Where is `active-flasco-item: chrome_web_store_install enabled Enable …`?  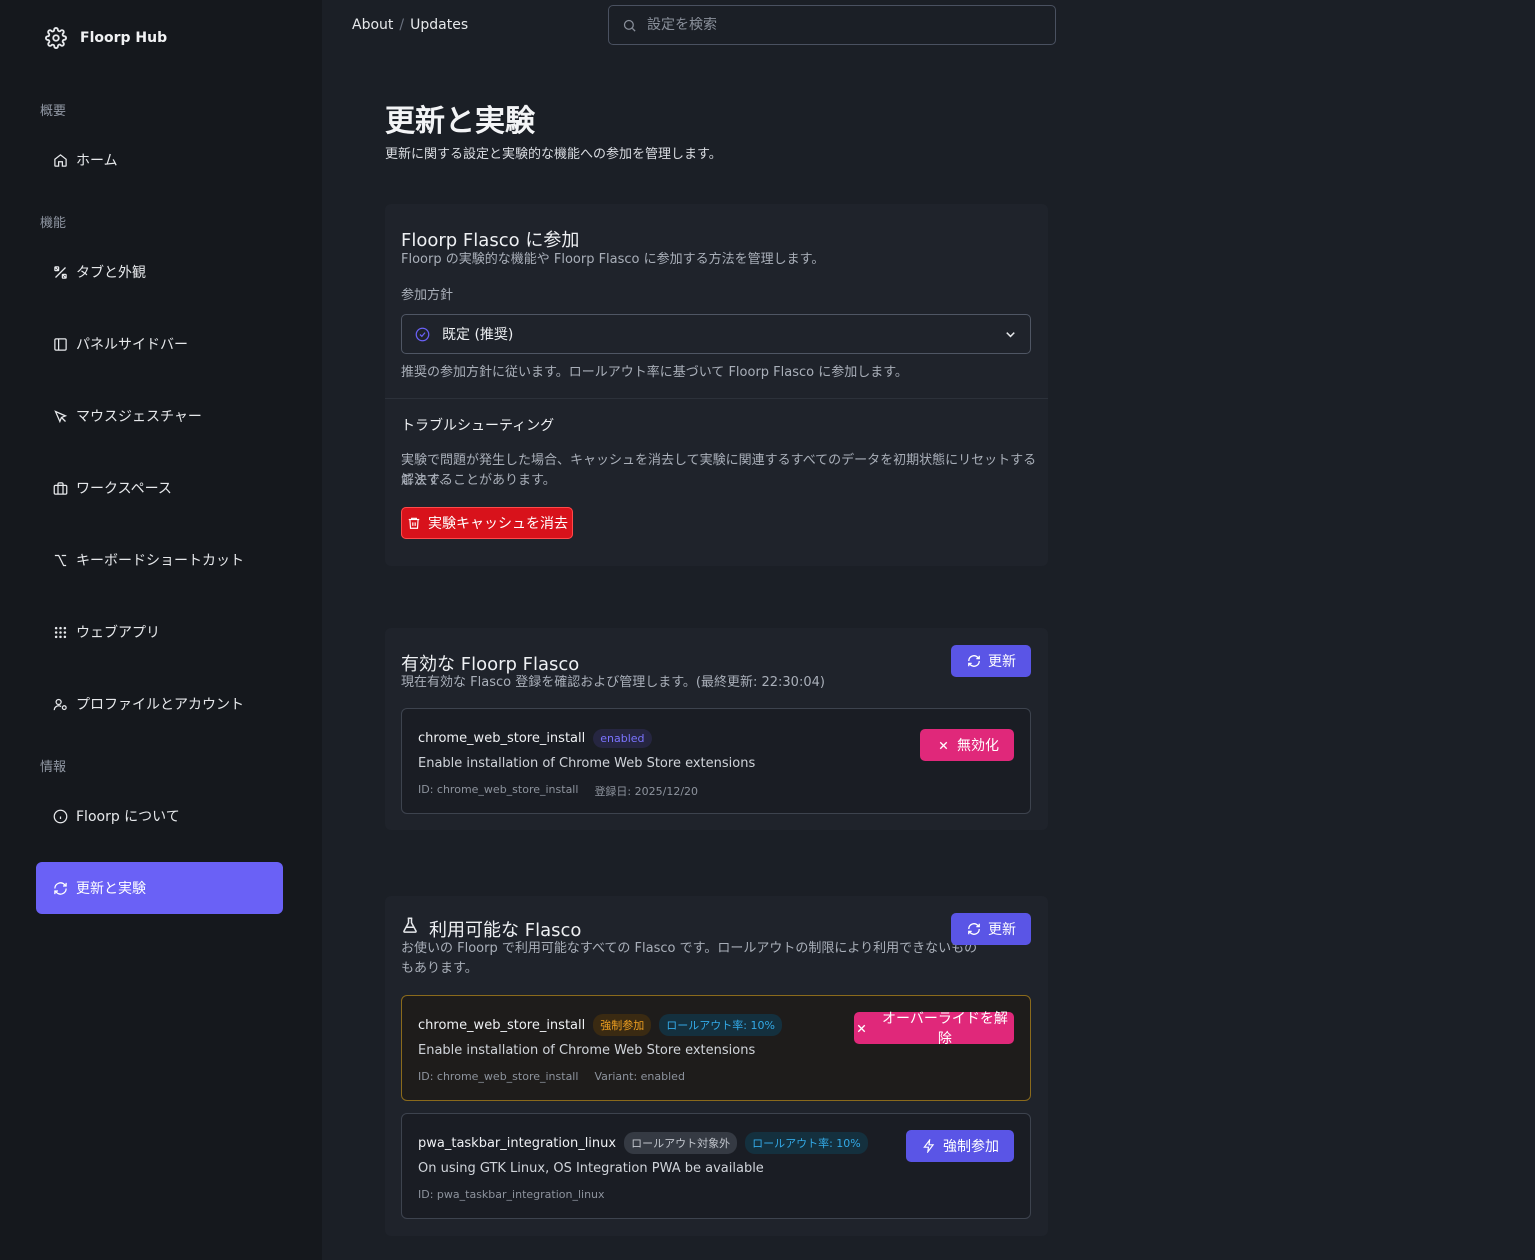
active-flasco-item: chrome_web_store_install enabled Enable … is located at coordinates (716, 761).